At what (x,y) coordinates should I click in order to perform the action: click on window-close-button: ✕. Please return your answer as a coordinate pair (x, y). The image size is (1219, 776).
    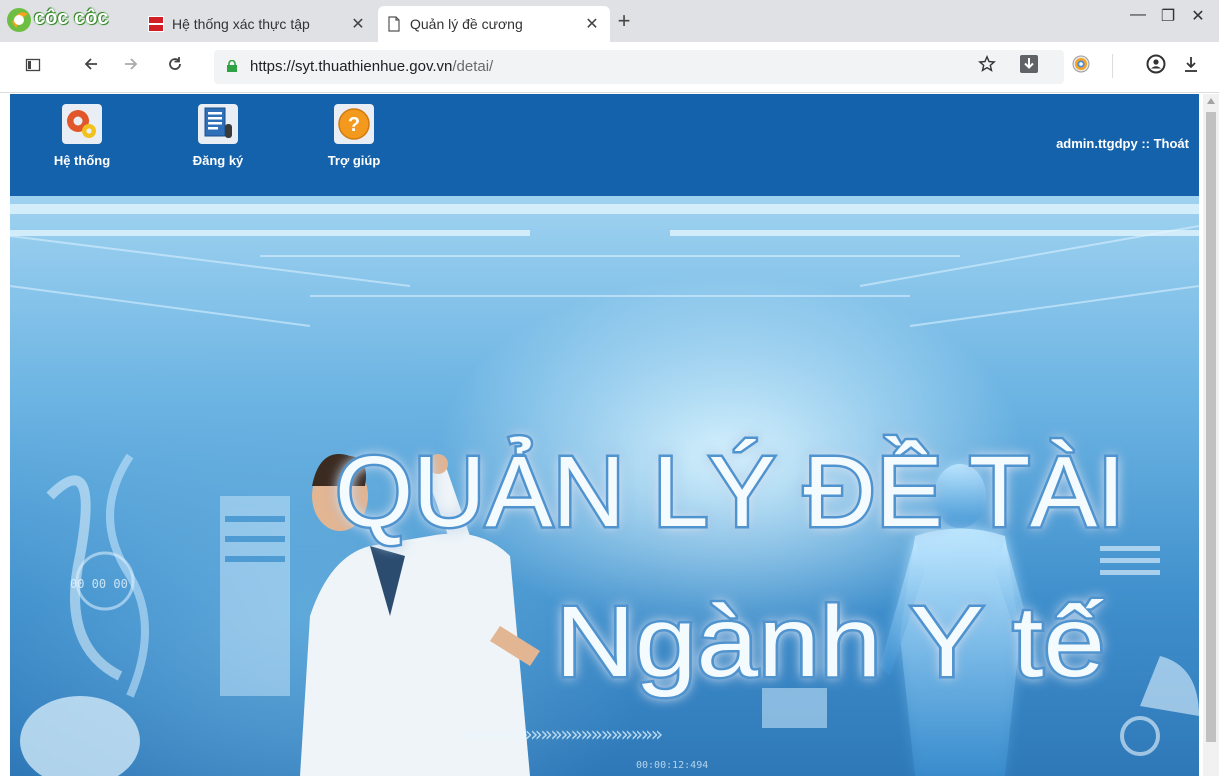
    Looking at the image, I should click on (1198, 16).